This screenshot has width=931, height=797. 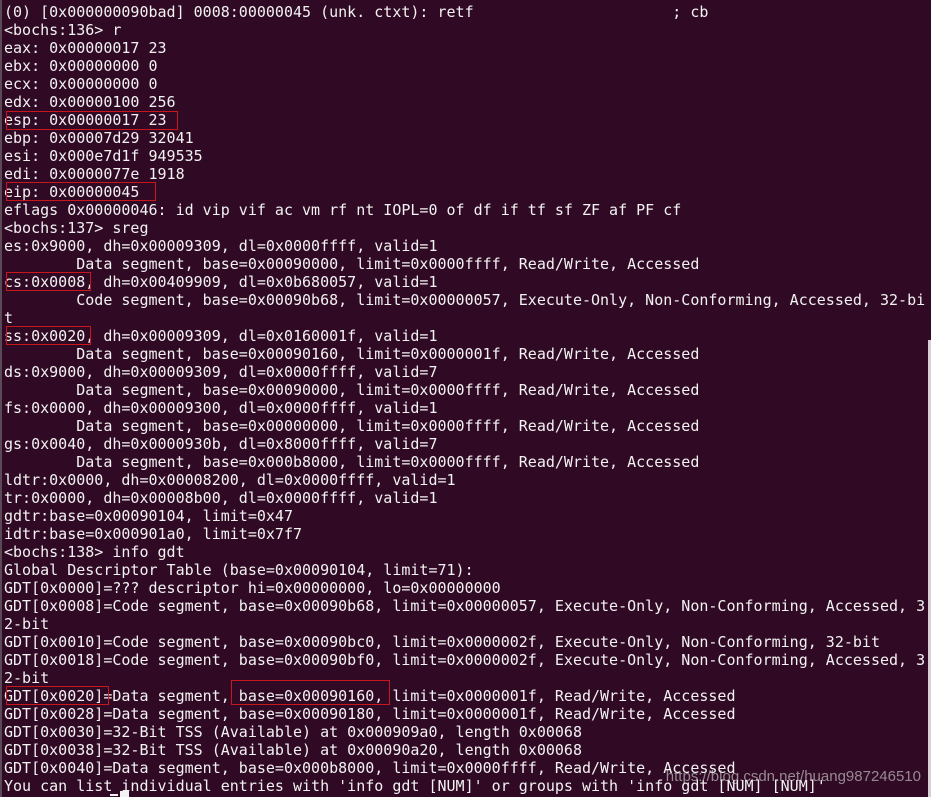 I want to click on watermark: https://blog.csdn.net/huang987246510, so click(x=793, y=776).